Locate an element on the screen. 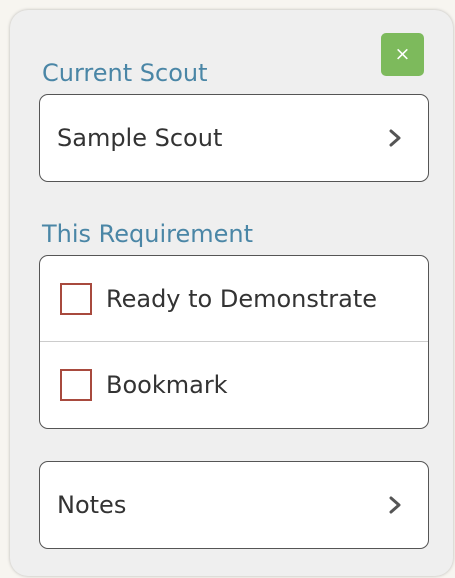 This screenshot has width=455, height=578. notes-card: Notes is located at coordinates (234, 505).